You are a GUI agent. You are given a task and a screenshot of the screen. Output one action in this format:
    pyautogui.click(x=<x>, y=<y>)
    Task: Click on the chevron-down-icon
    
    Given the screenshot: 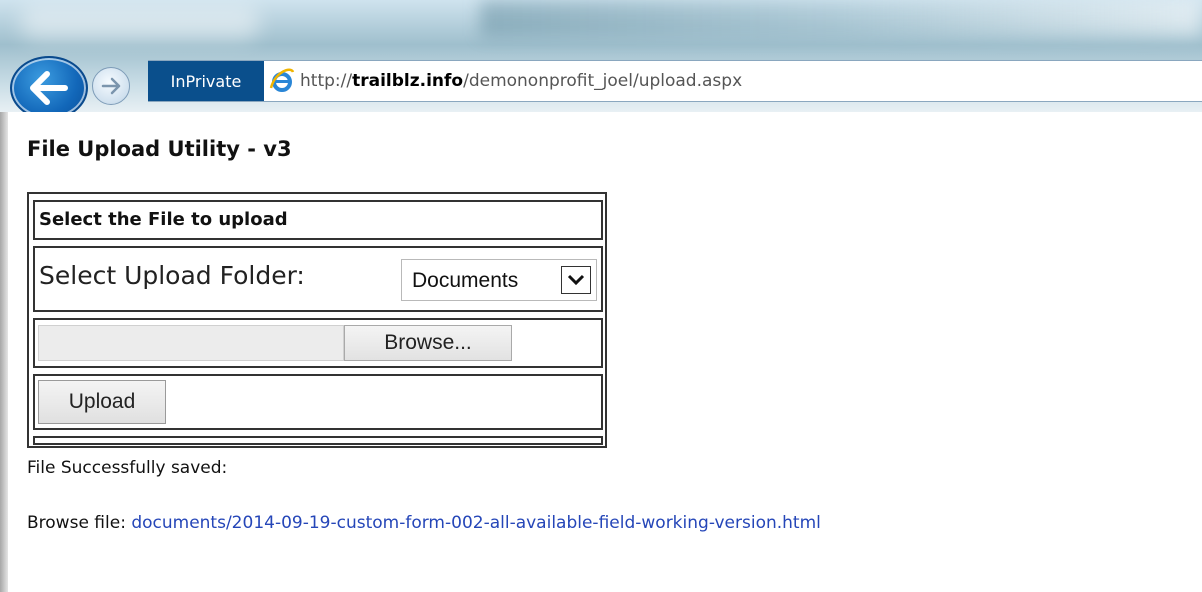 What is the action you would take?
    pyautogui.click(x=576, y=280)
    